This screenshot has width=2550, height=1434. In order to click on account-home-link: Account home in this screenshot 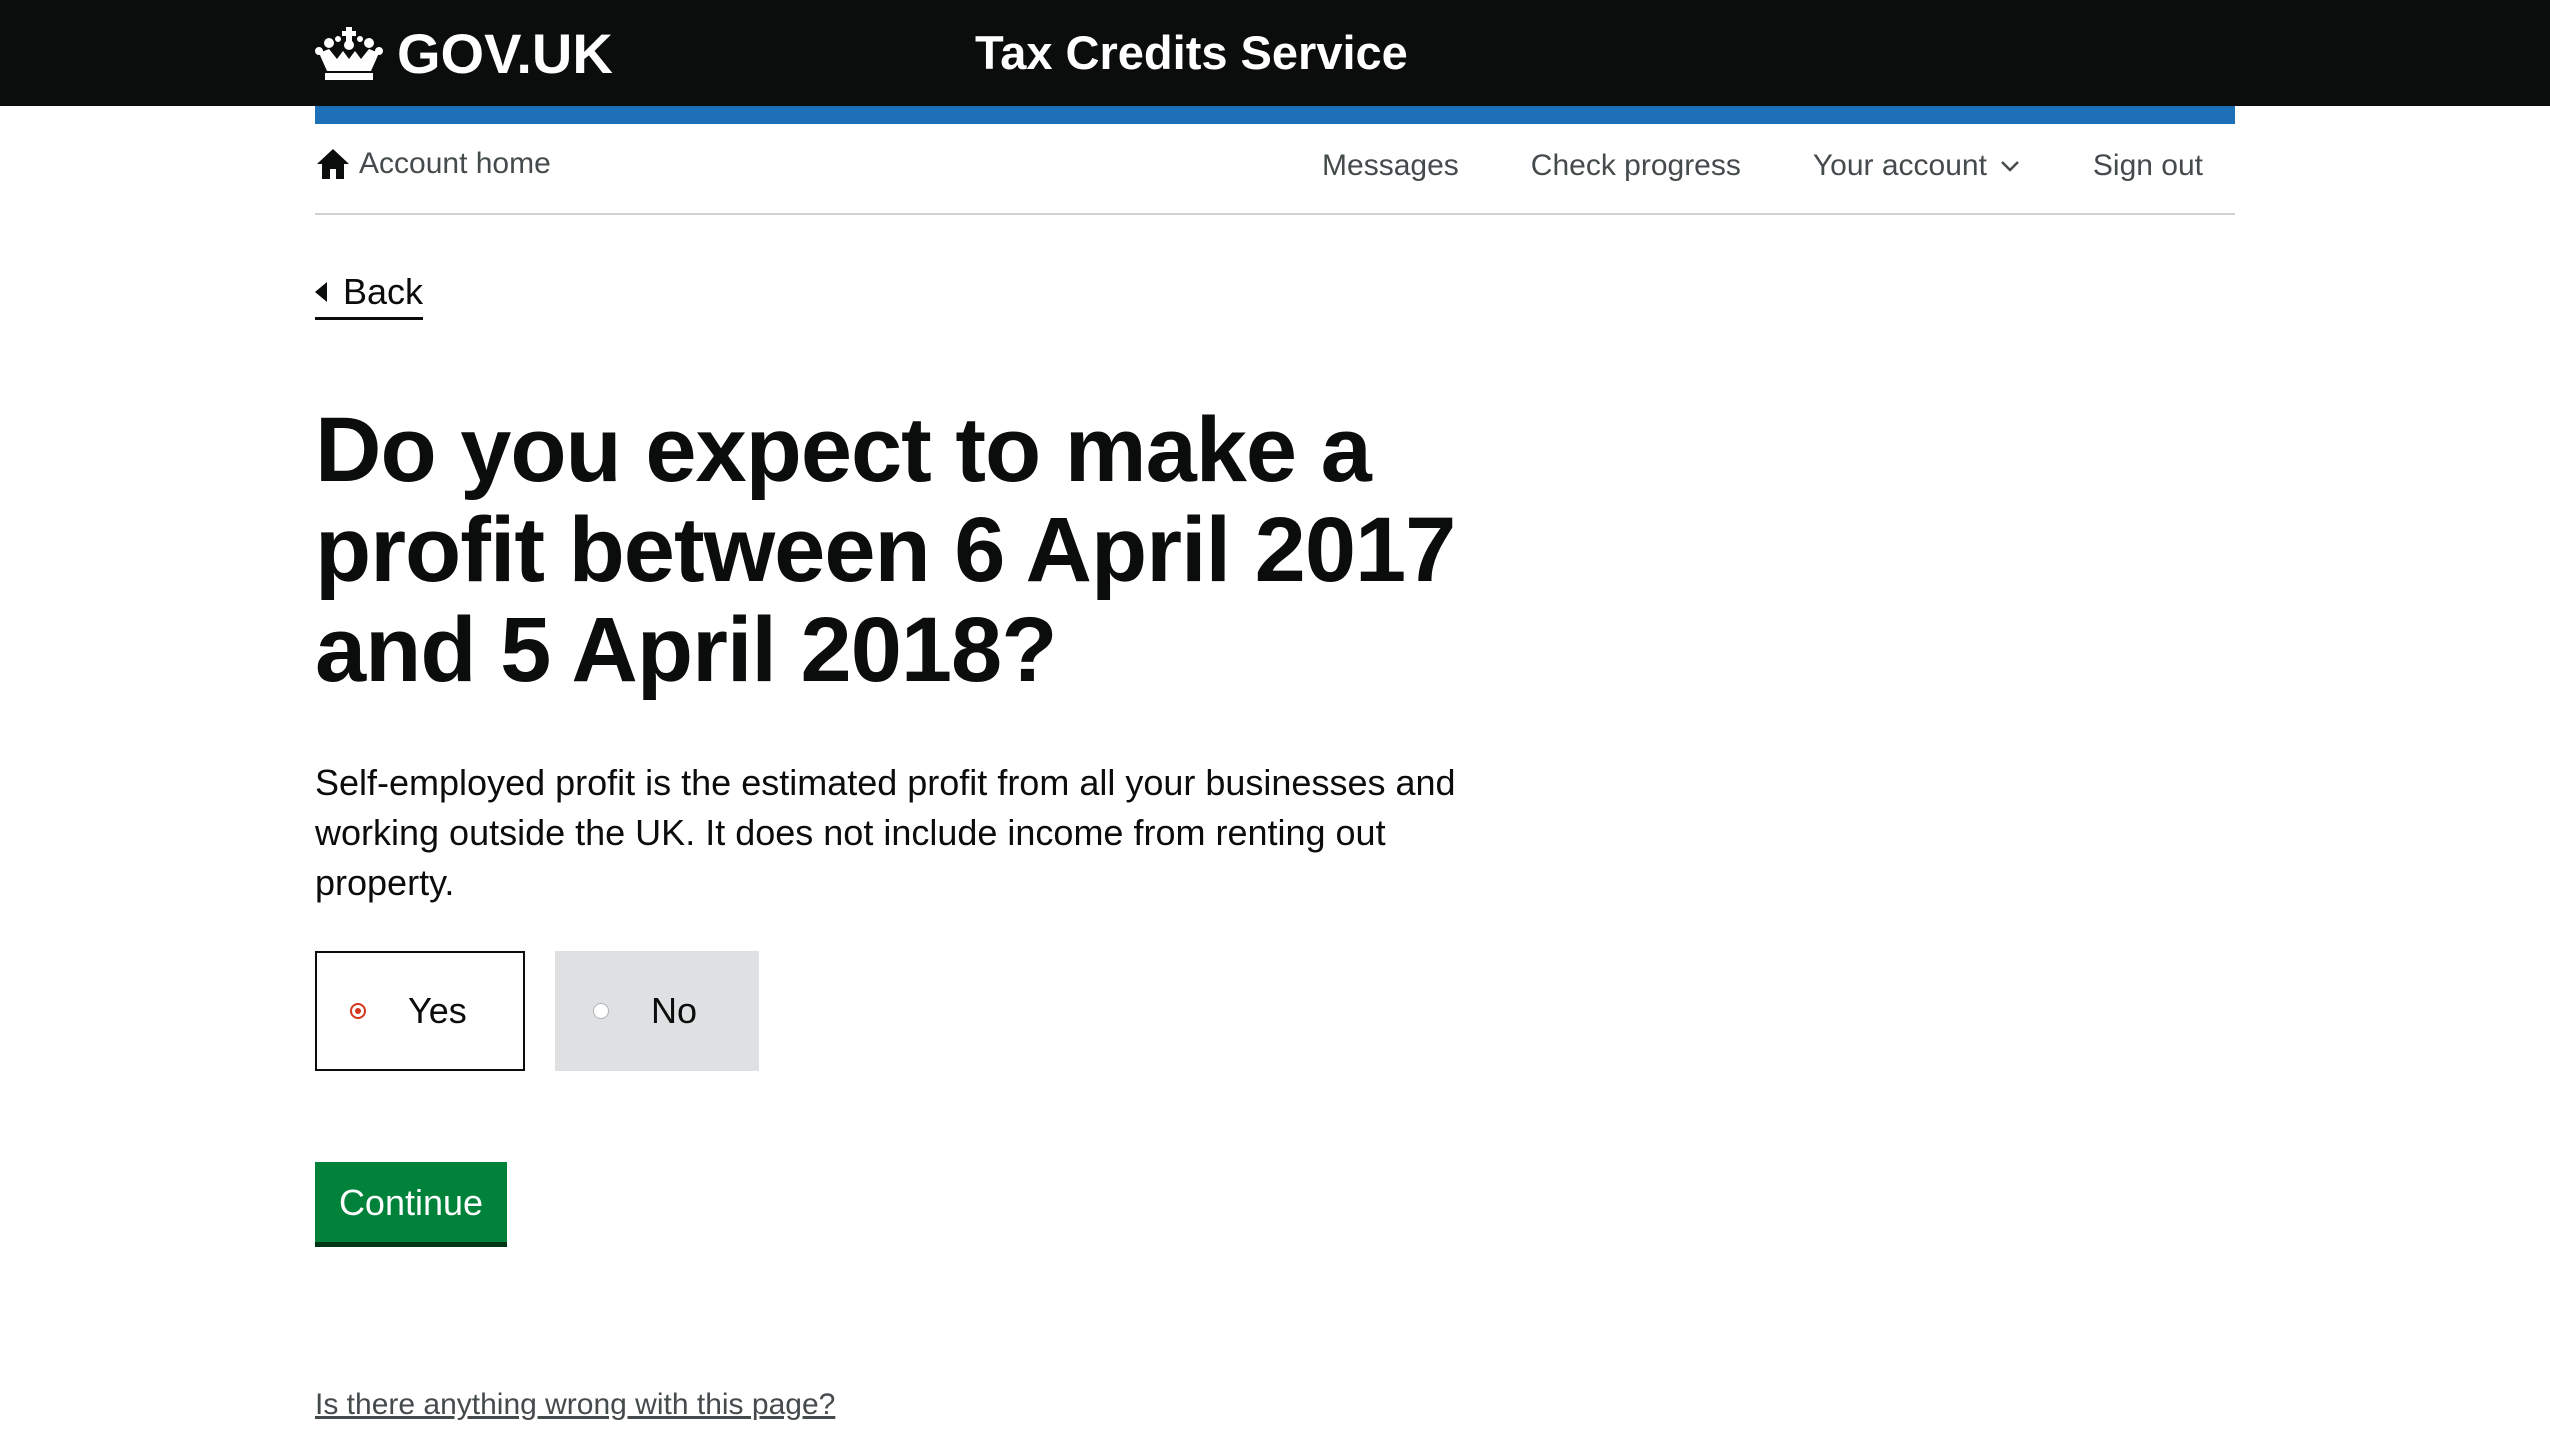, I will do `click(433, 164)`.